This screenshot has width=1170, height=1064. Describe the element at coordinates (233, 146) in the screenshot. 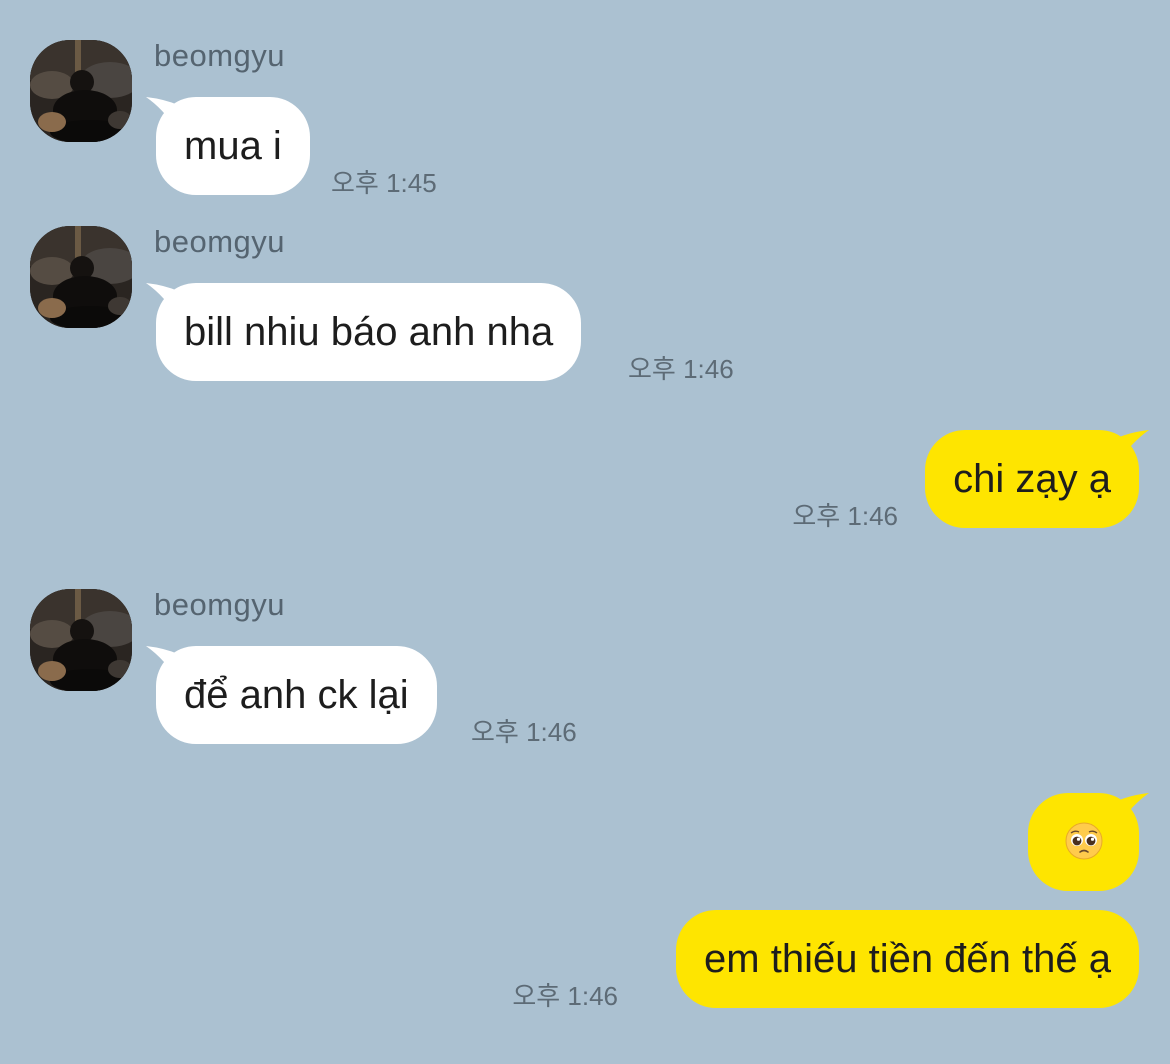

I see `message-text: mua i` at that location.